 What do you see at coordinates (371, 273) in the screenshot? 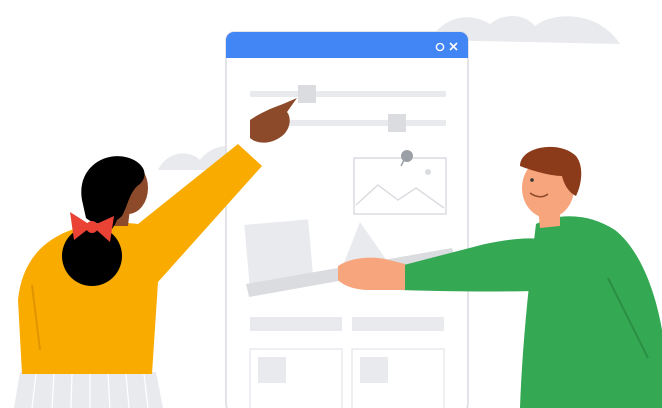
I see `man-hand` at bounding box center [371, 273].